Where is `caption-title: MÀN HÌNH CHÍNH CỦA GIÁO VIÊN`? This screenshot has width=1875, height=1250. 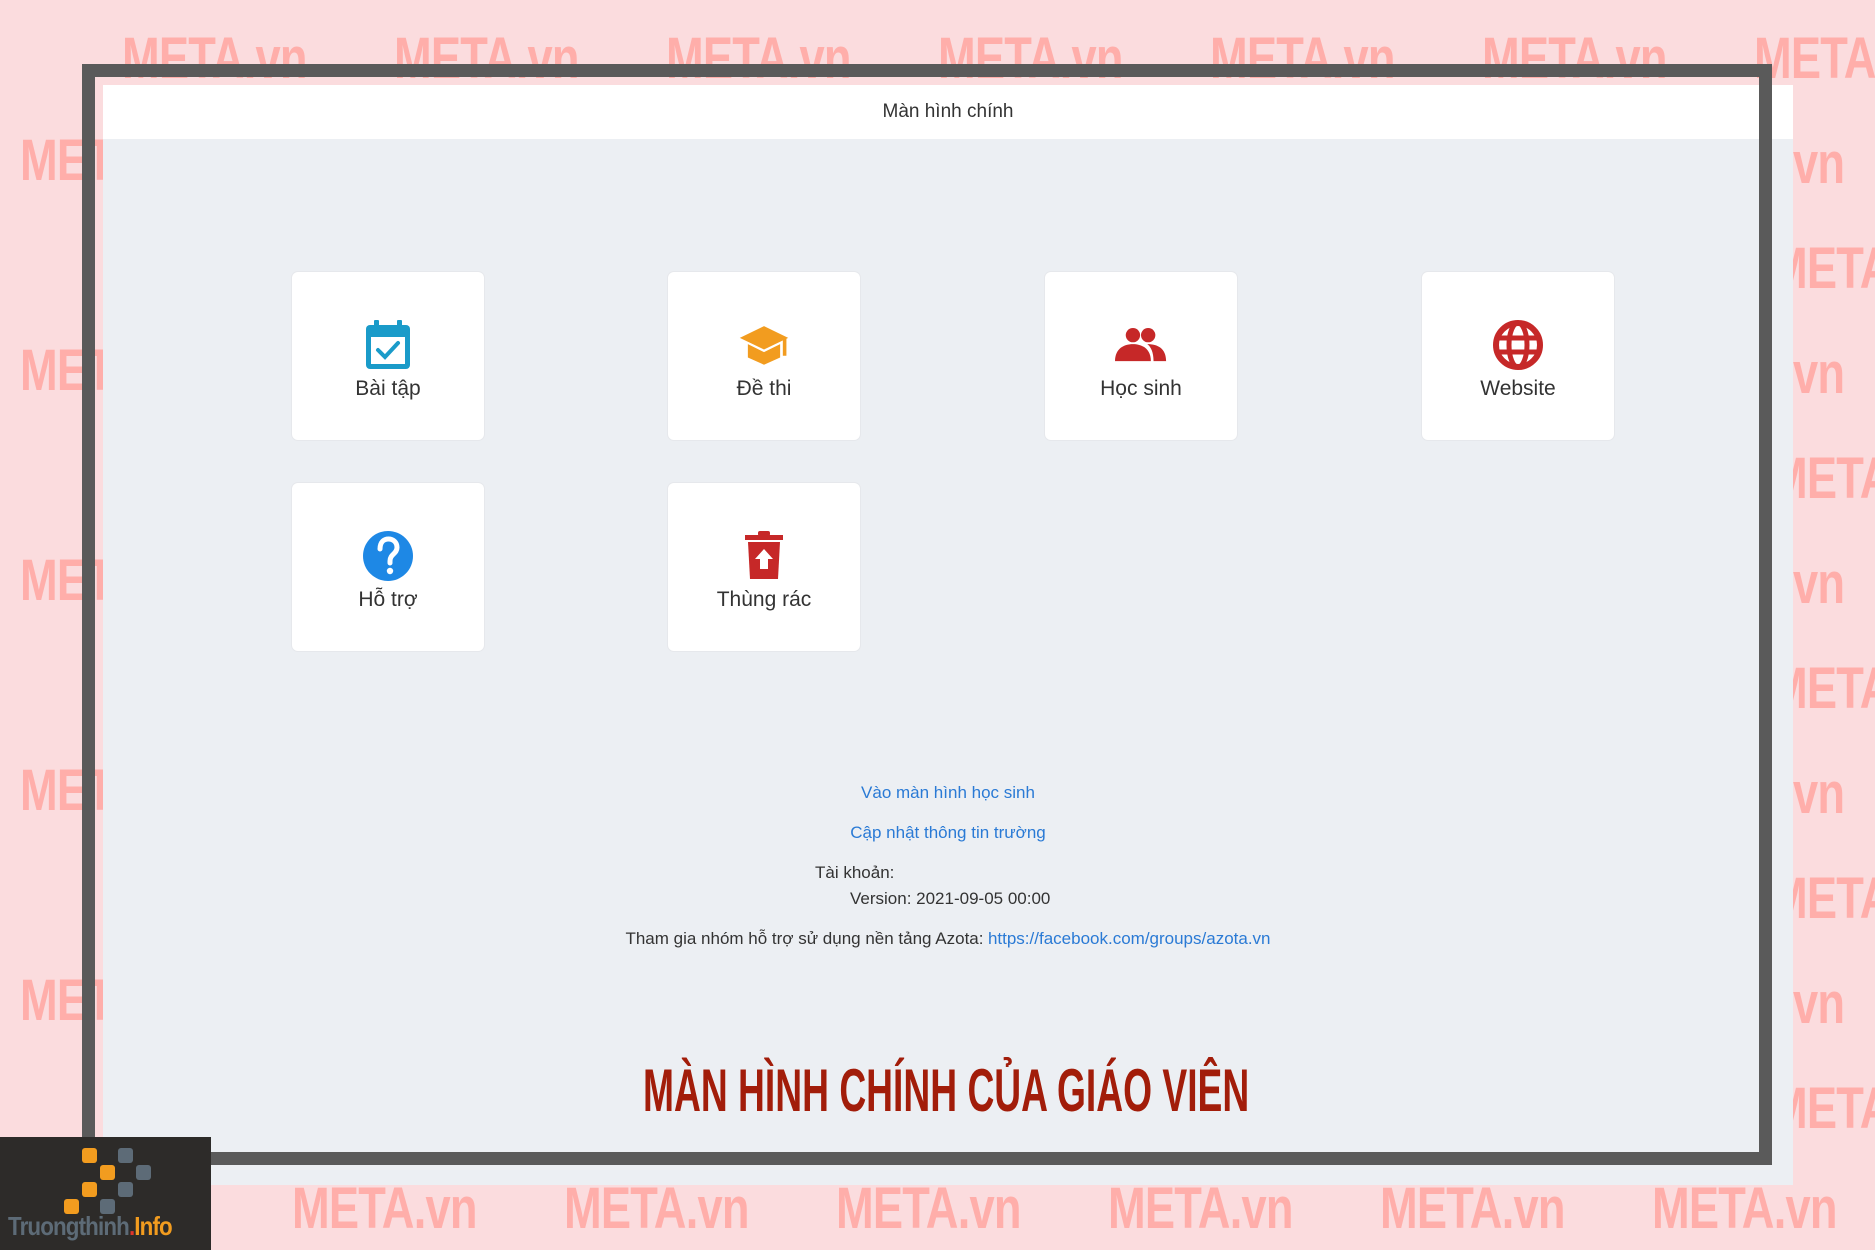 caption-title: MÀN HÌNH CHÍNH CỦA GIÁO VIÊN is located at coordinates (946, 1090).